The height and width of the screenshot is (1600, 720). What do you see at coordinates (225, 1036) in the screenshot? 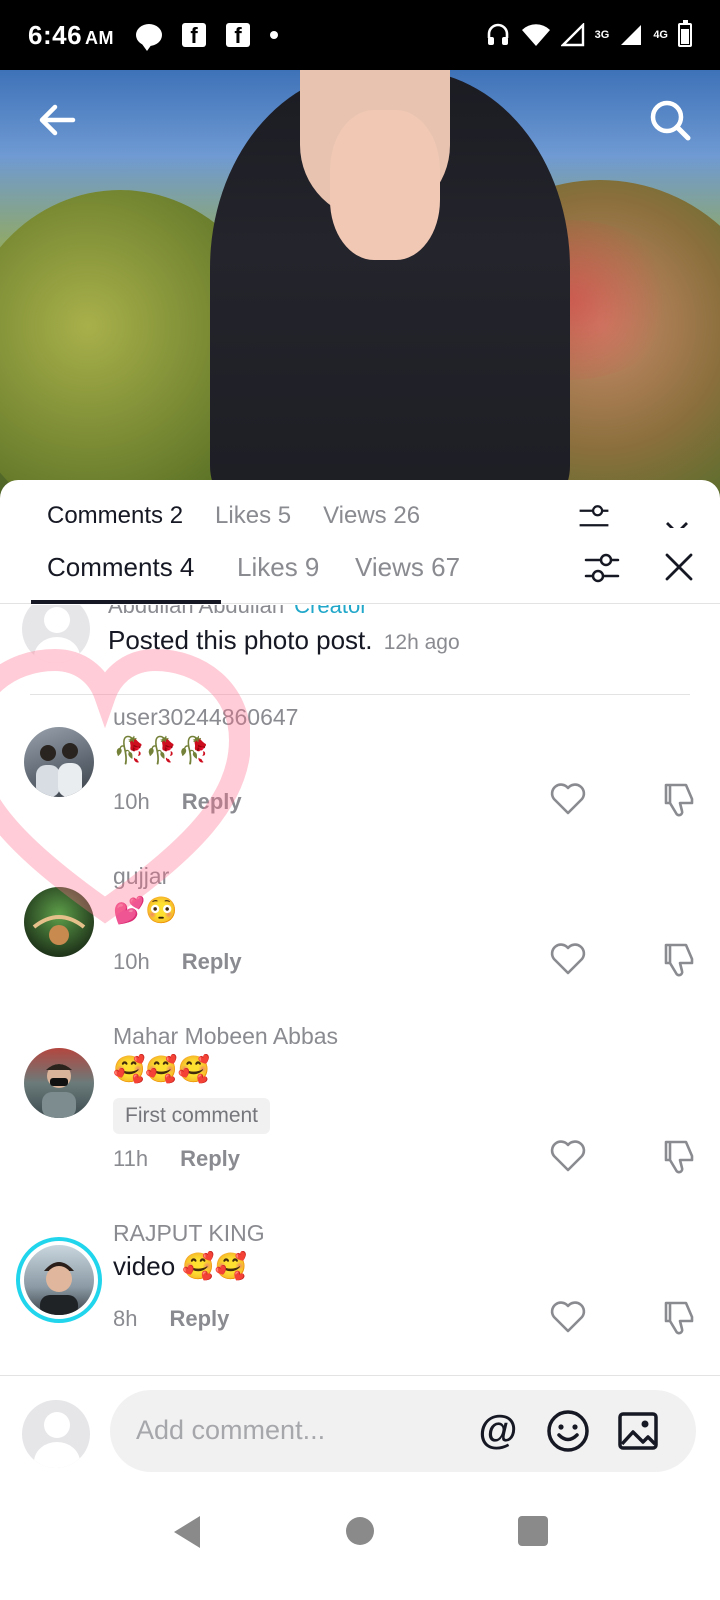
I see `comment-username: Mahar Mobeen Abbas` at bounding box center [225, 1036].